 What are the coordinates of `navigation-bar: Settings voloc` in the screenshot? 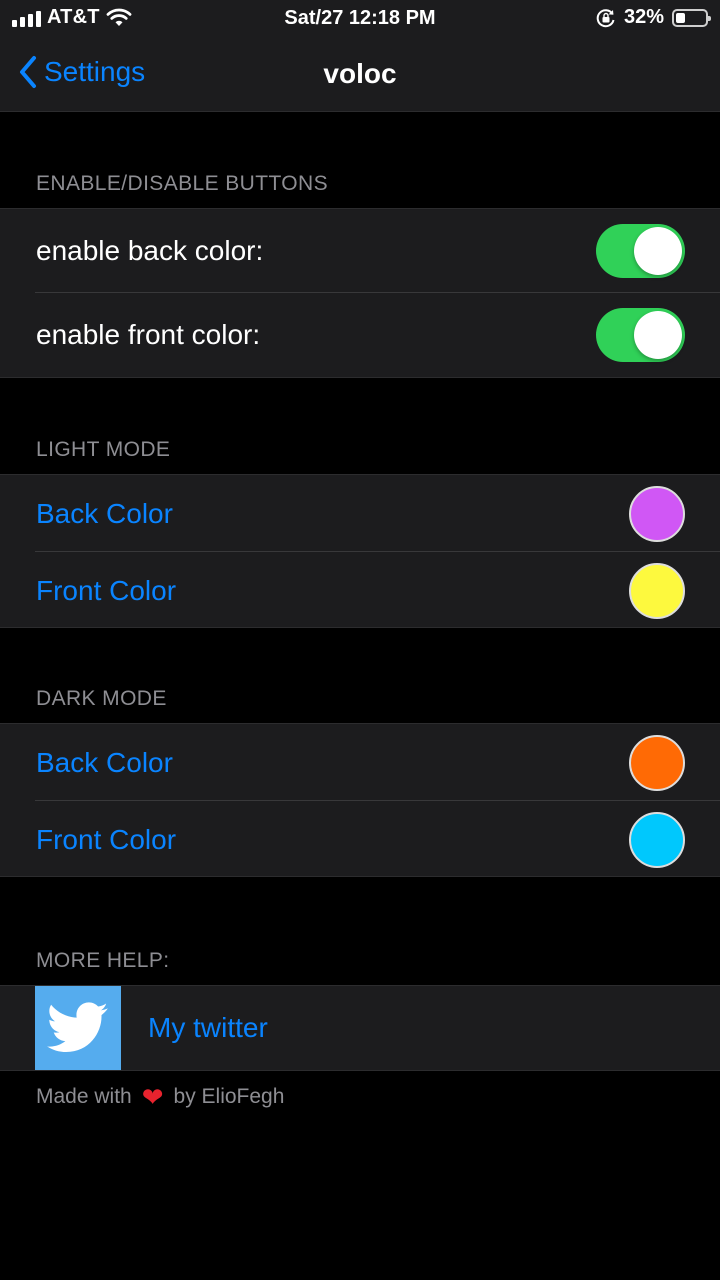 It's located at (360, 75).